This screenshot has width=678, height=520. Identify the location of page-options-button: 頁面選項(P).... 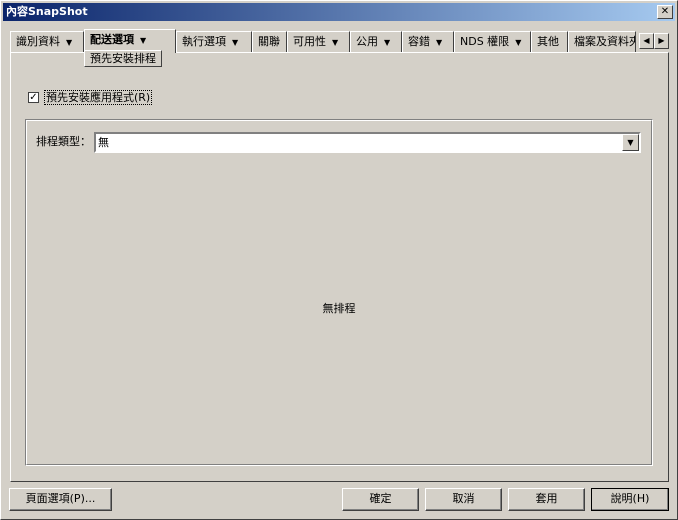
(60, 499).